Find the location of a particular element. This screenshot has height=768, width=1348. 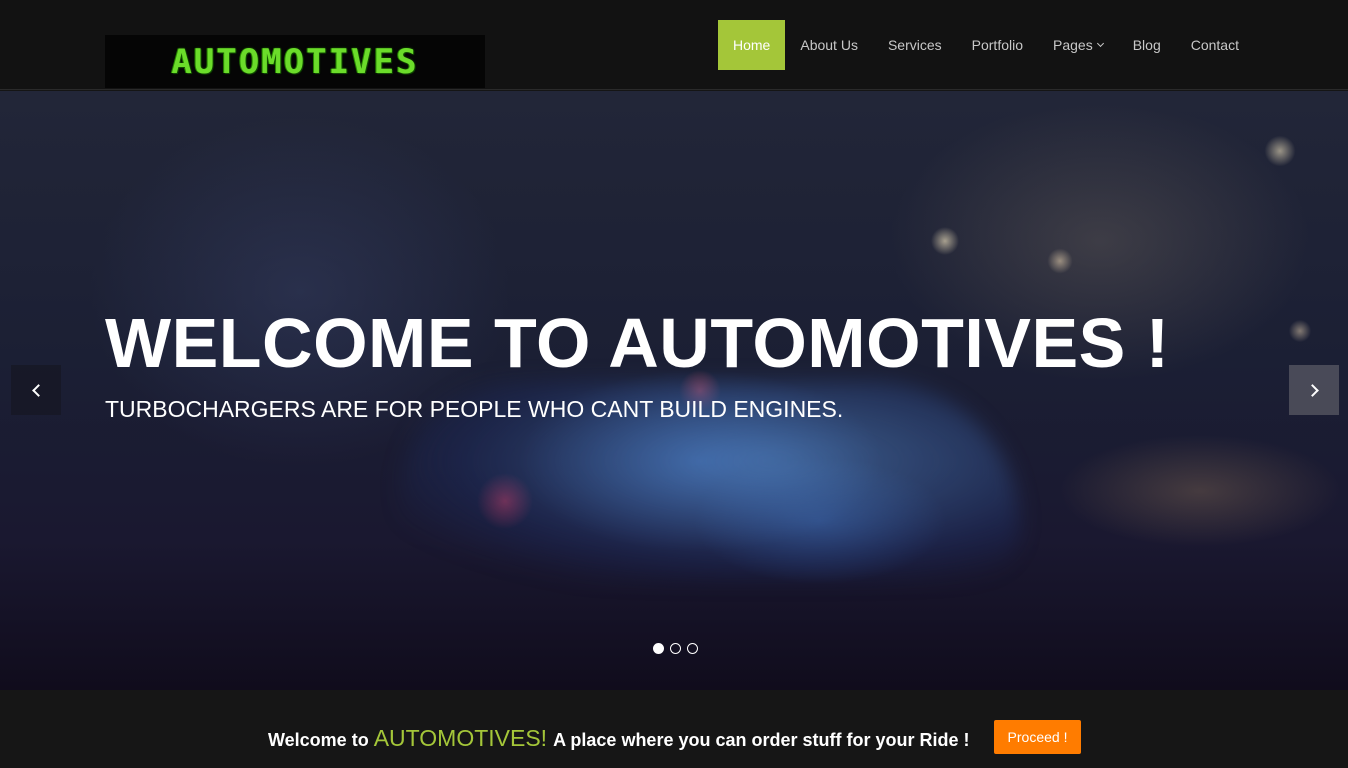

nav-item-home: Home is located at coordinates (752, 45).